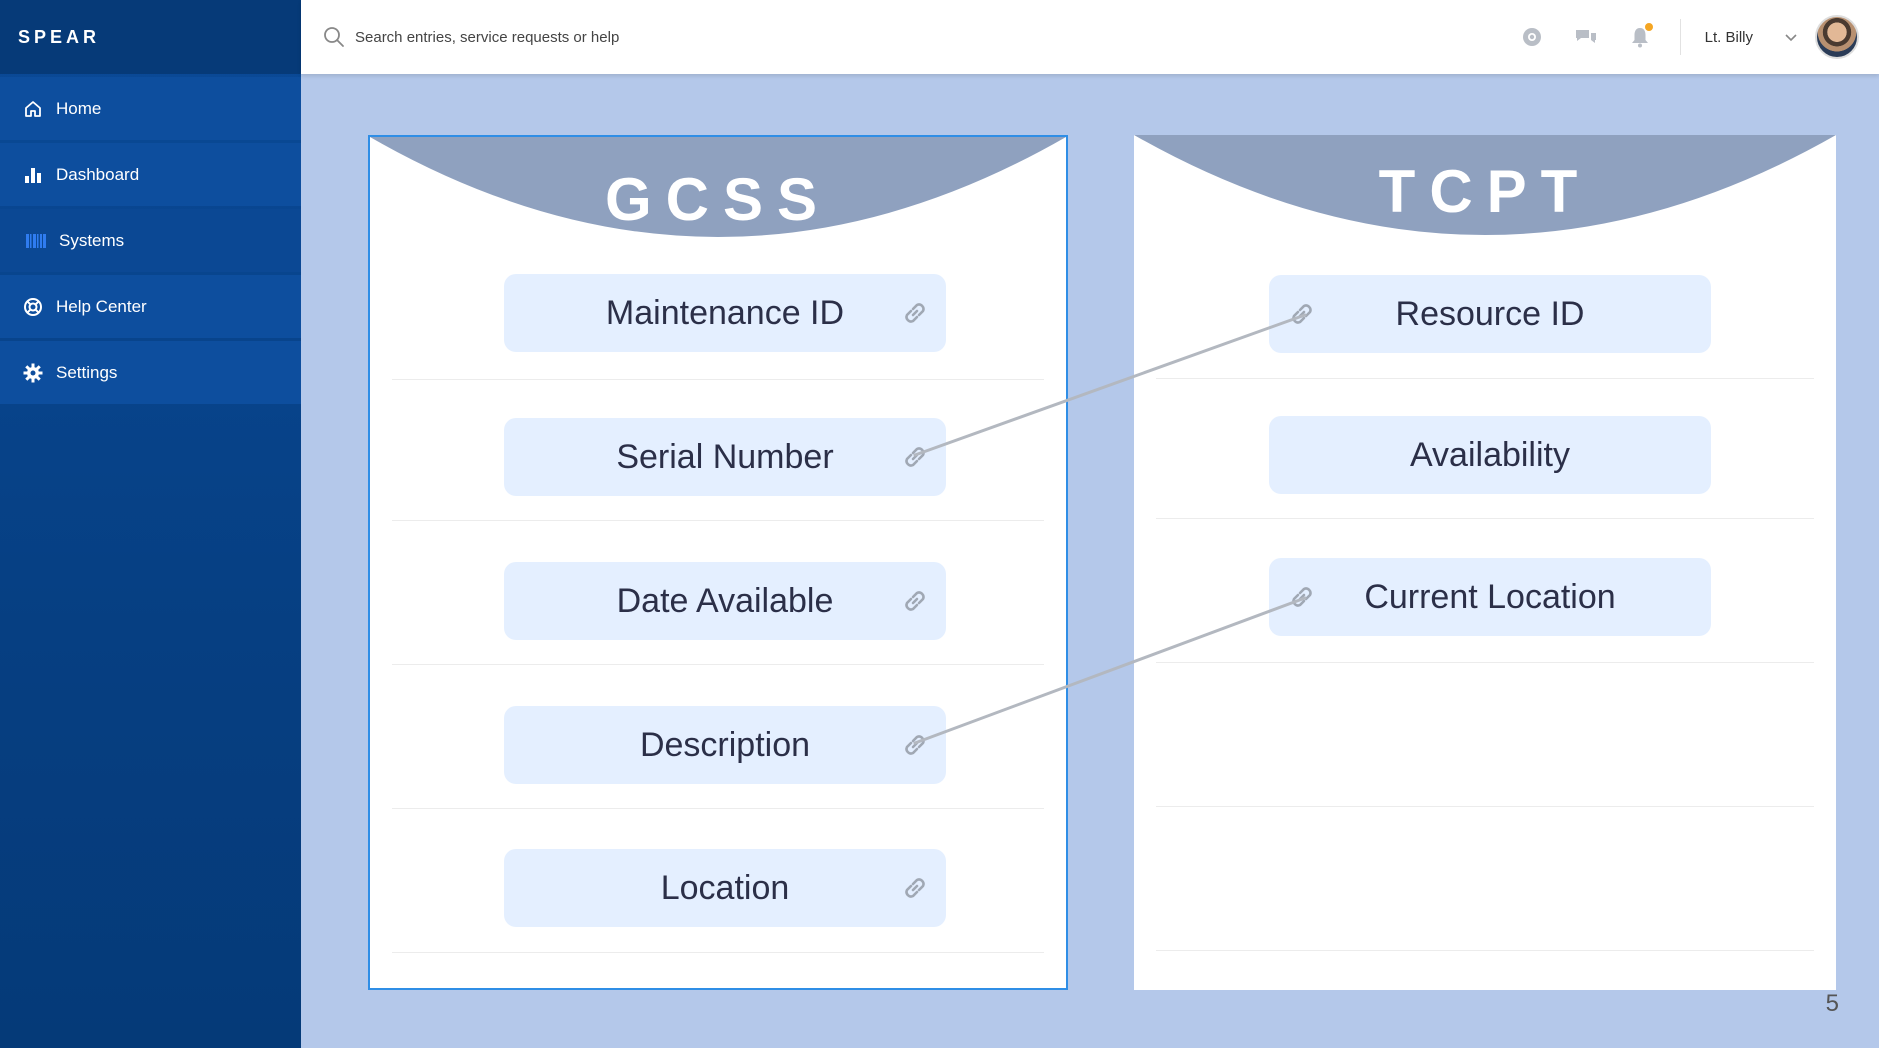 Image resolution: width=1879 pixels, height=1048 pixels. I want to click on user-name: Lt. Billy, so click(1729, 37).